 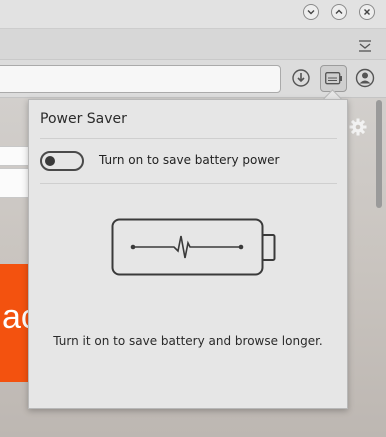 What do you see at coordinates (140, 79) in the screenshot?
I see `address-bar` at bounding box center [140, 79].